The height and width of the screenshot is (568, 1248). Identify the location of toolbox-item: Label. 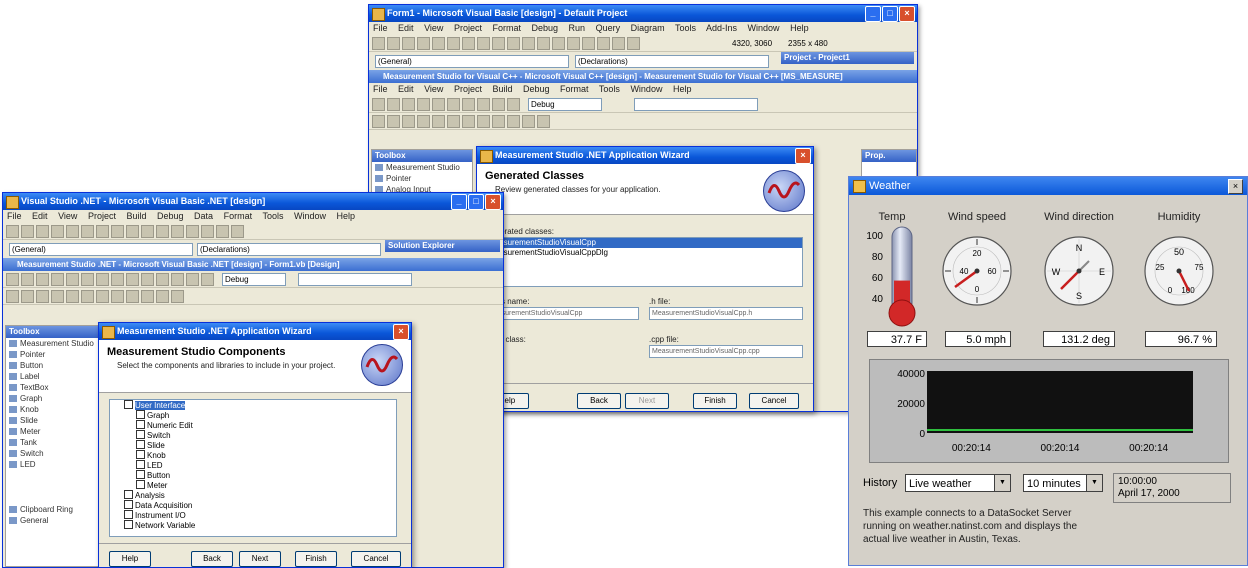
(52, 376).